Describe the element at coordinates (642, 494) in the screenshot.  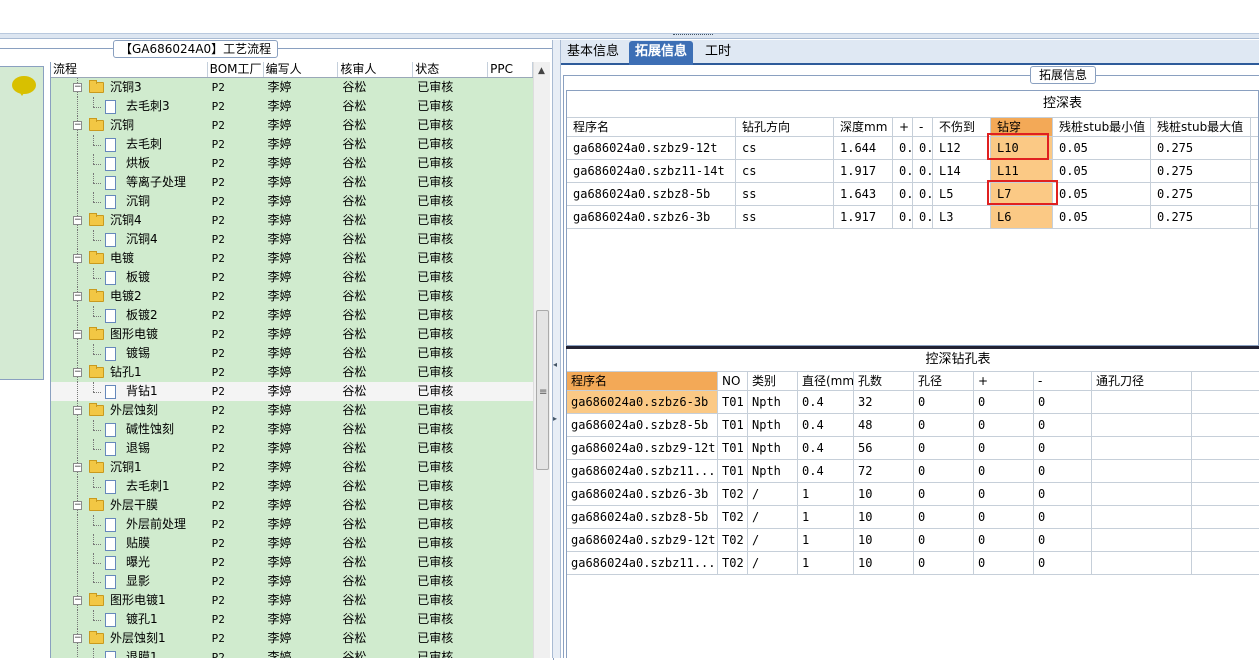
I see `drill-cell: ga686024a0.szbz6-3b` at that location.